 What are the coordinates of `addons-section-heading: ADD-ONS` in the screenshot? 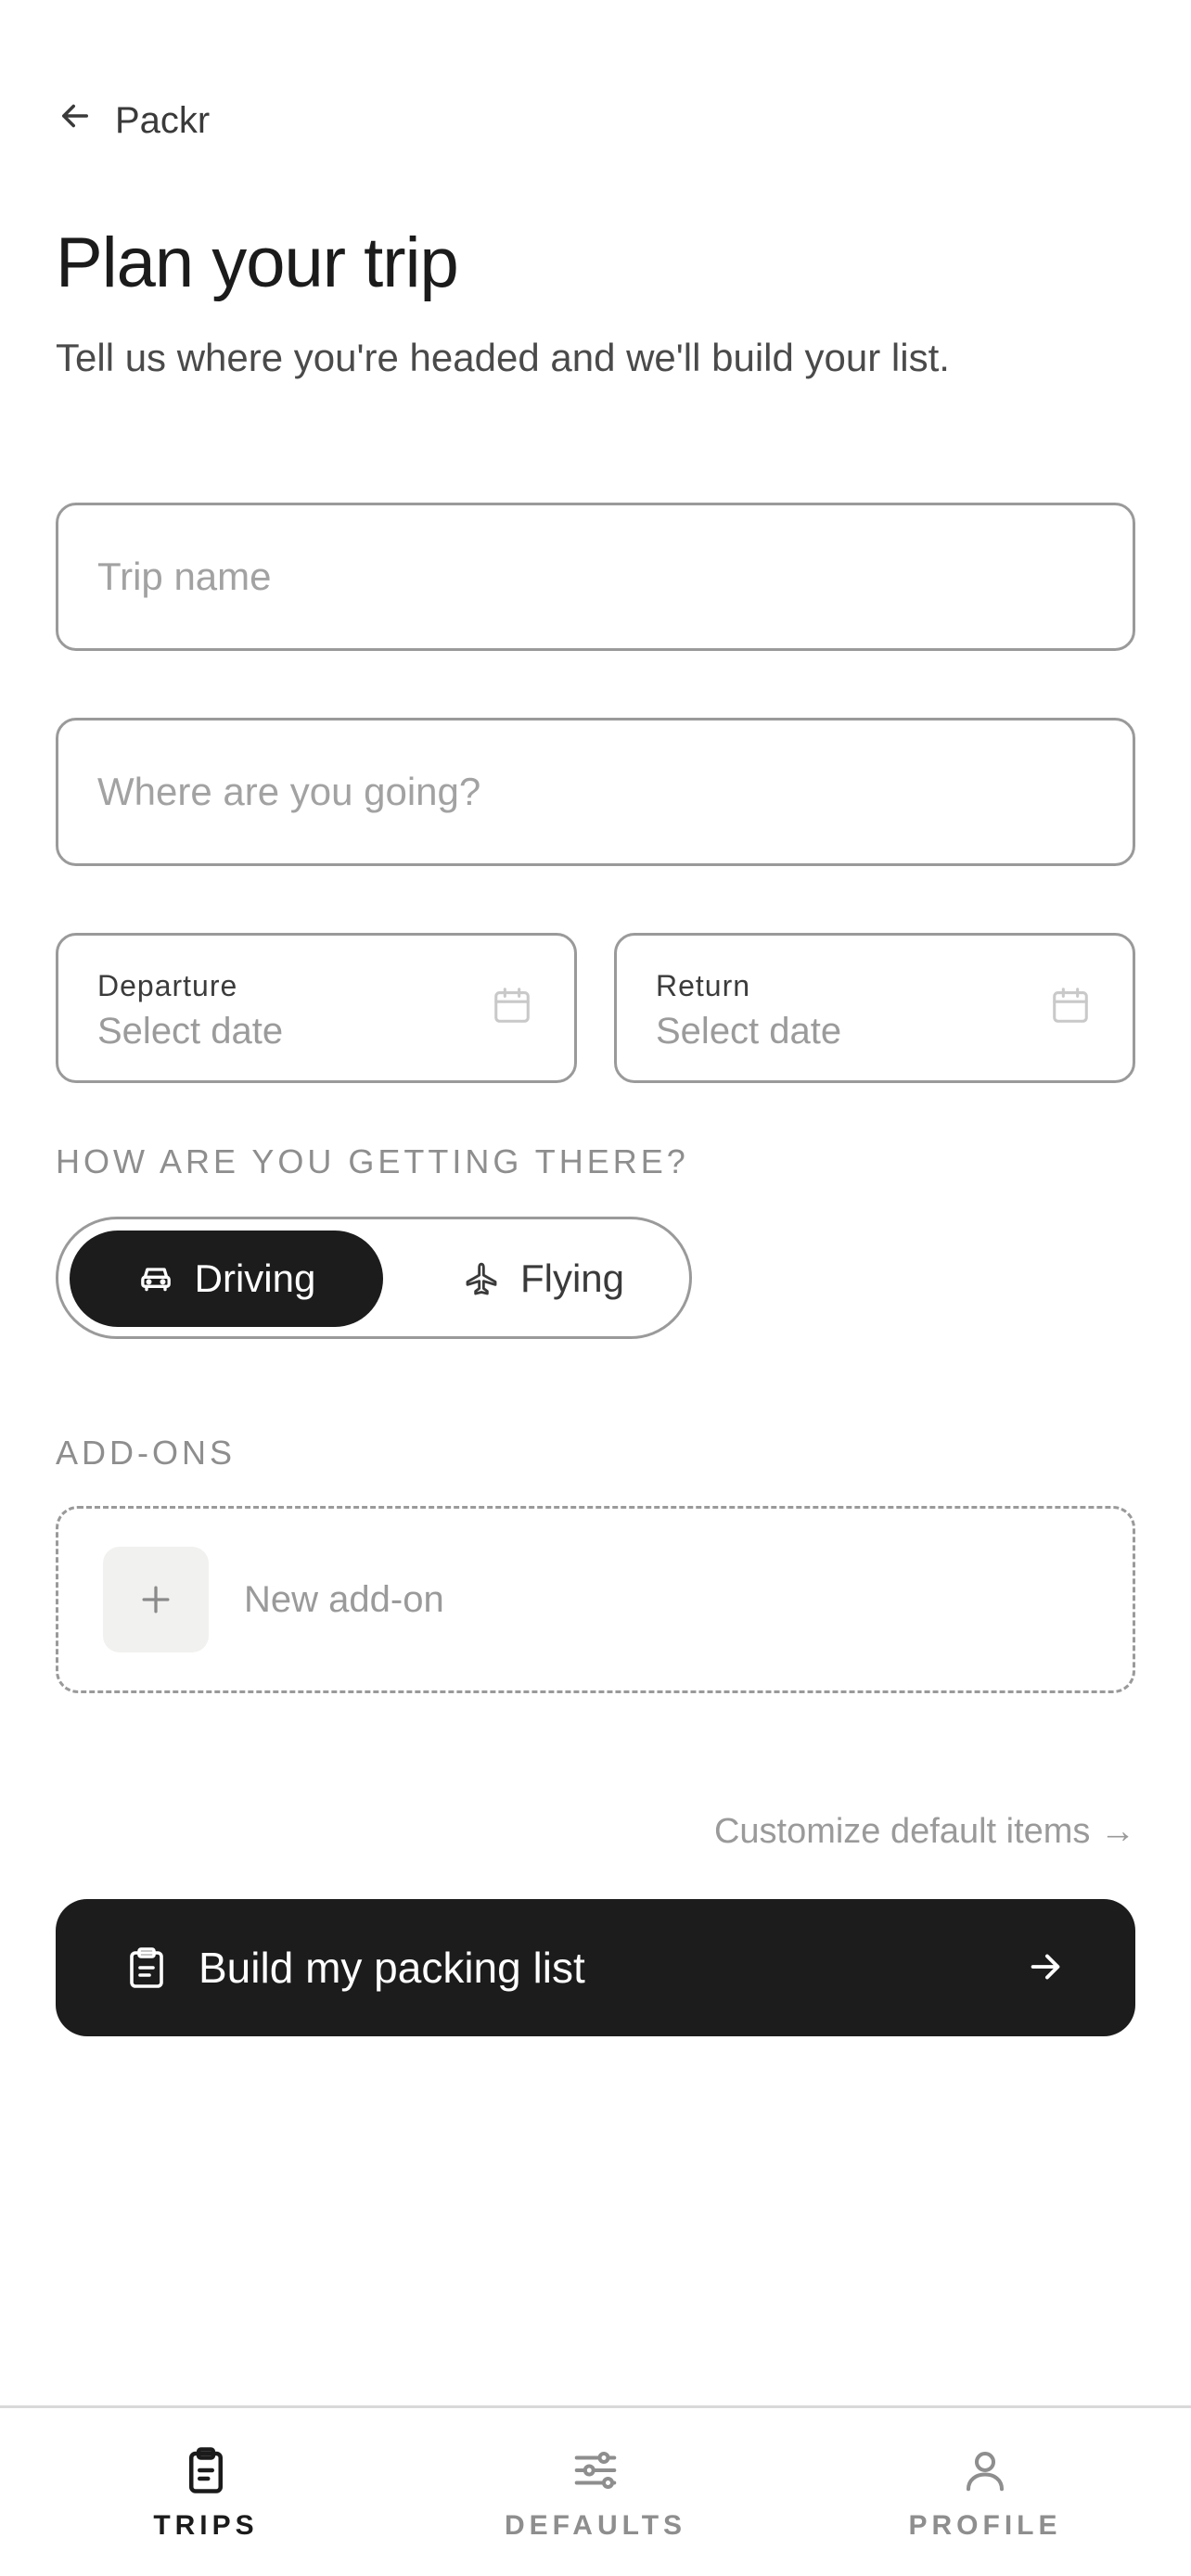 It's located at (146, 1453).